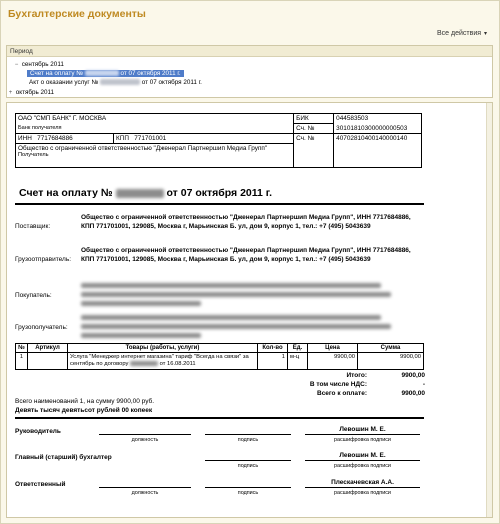 The width and height of the screenshot is (500, 524). I want to click on all-actions-menu: Все действия ▾, so click(462, 33).